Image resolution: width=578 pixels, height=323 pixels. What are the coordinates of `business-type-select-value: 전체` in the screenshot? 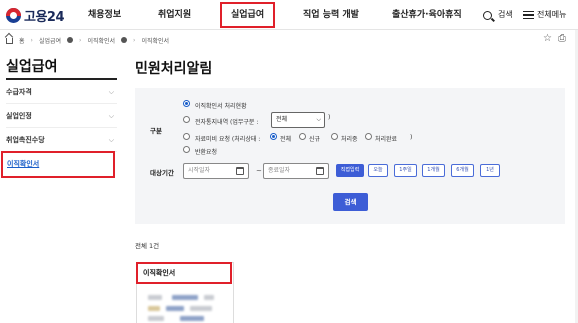 It's located at (282, 119).